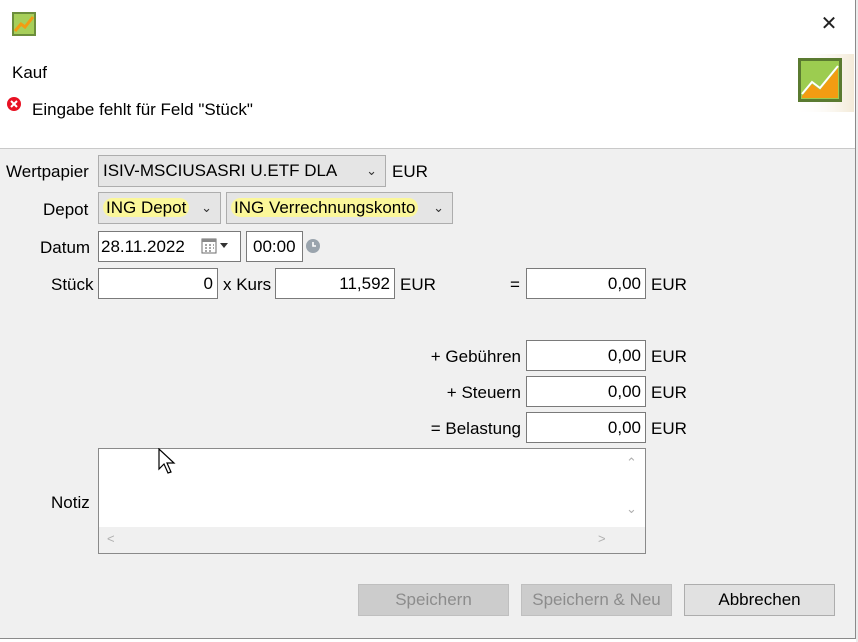 The width and height of the screenshot is (858, 642). I want to click on debit-label: = Belastung, so click(475, 428).